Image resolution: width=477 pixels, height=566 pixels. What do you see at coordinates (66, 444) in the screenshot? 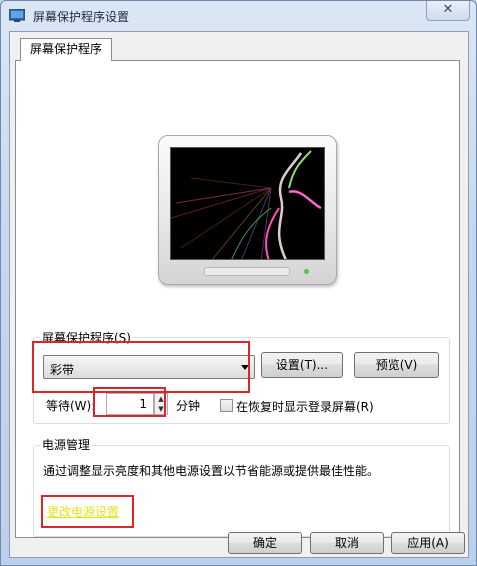
I see `power-group-label: 电源管理` at bounding box center [66, 444].